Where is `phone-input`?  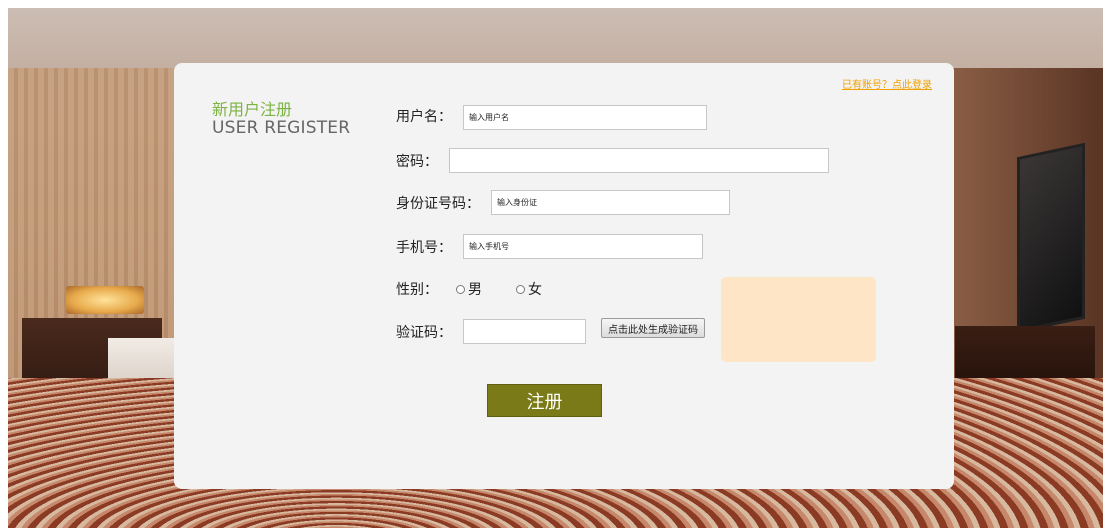 phone-input is located at coordinates (583, 246).